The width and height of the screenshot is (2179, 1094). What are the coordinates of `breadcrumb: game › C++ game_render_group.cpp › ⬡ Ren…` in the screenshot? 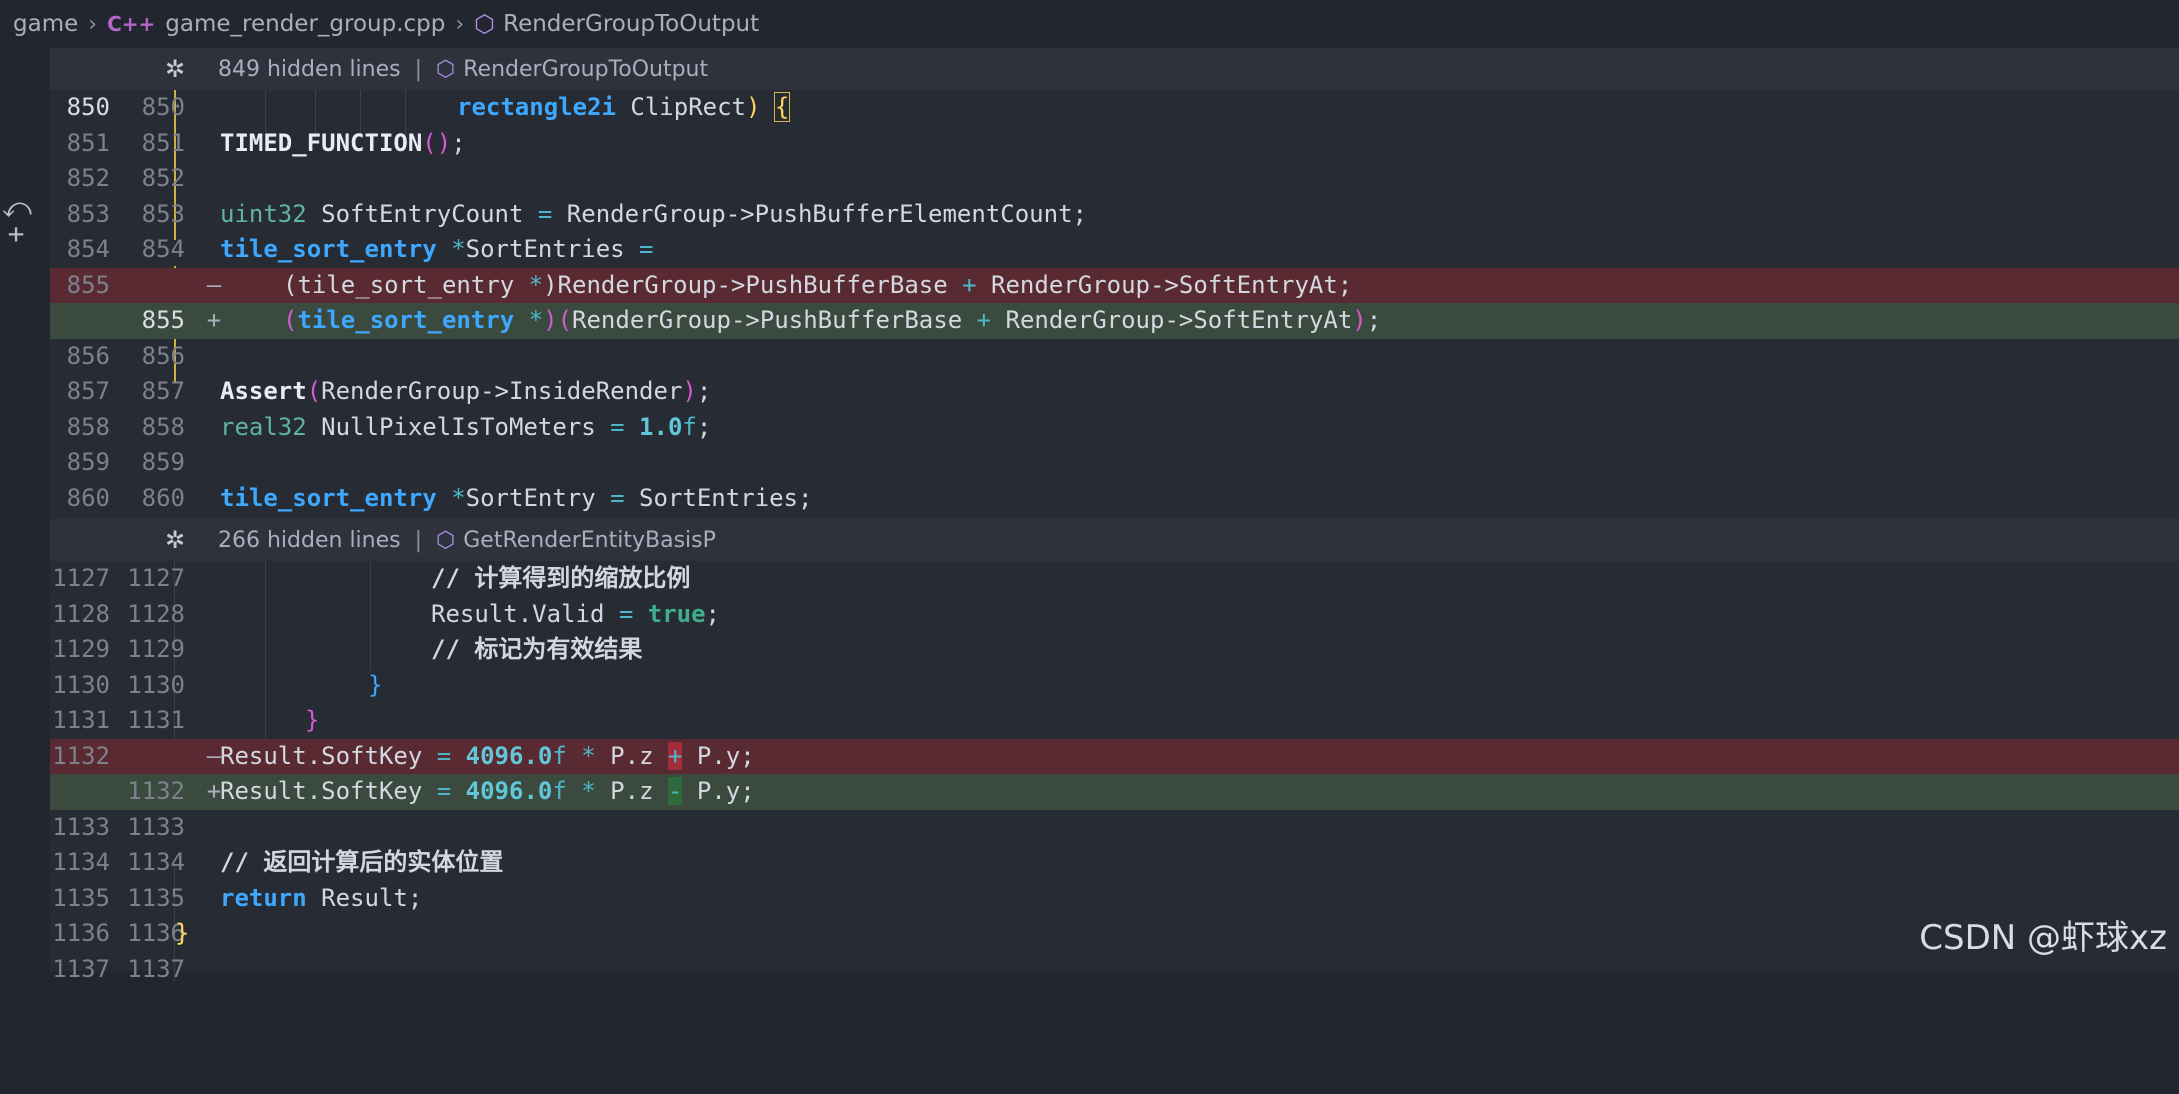 It's located at (1089, 24).